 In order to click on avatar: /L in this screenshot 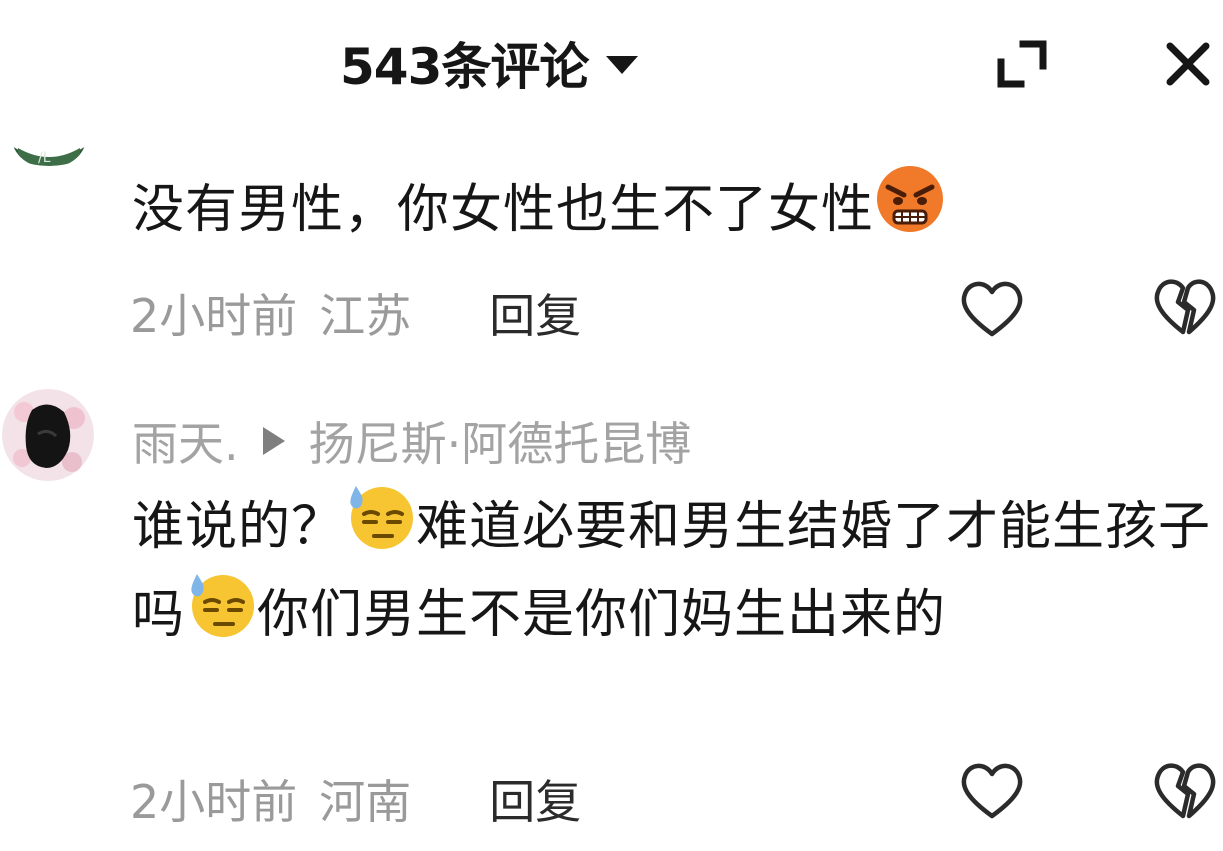, I will do `click(49, 138)`.